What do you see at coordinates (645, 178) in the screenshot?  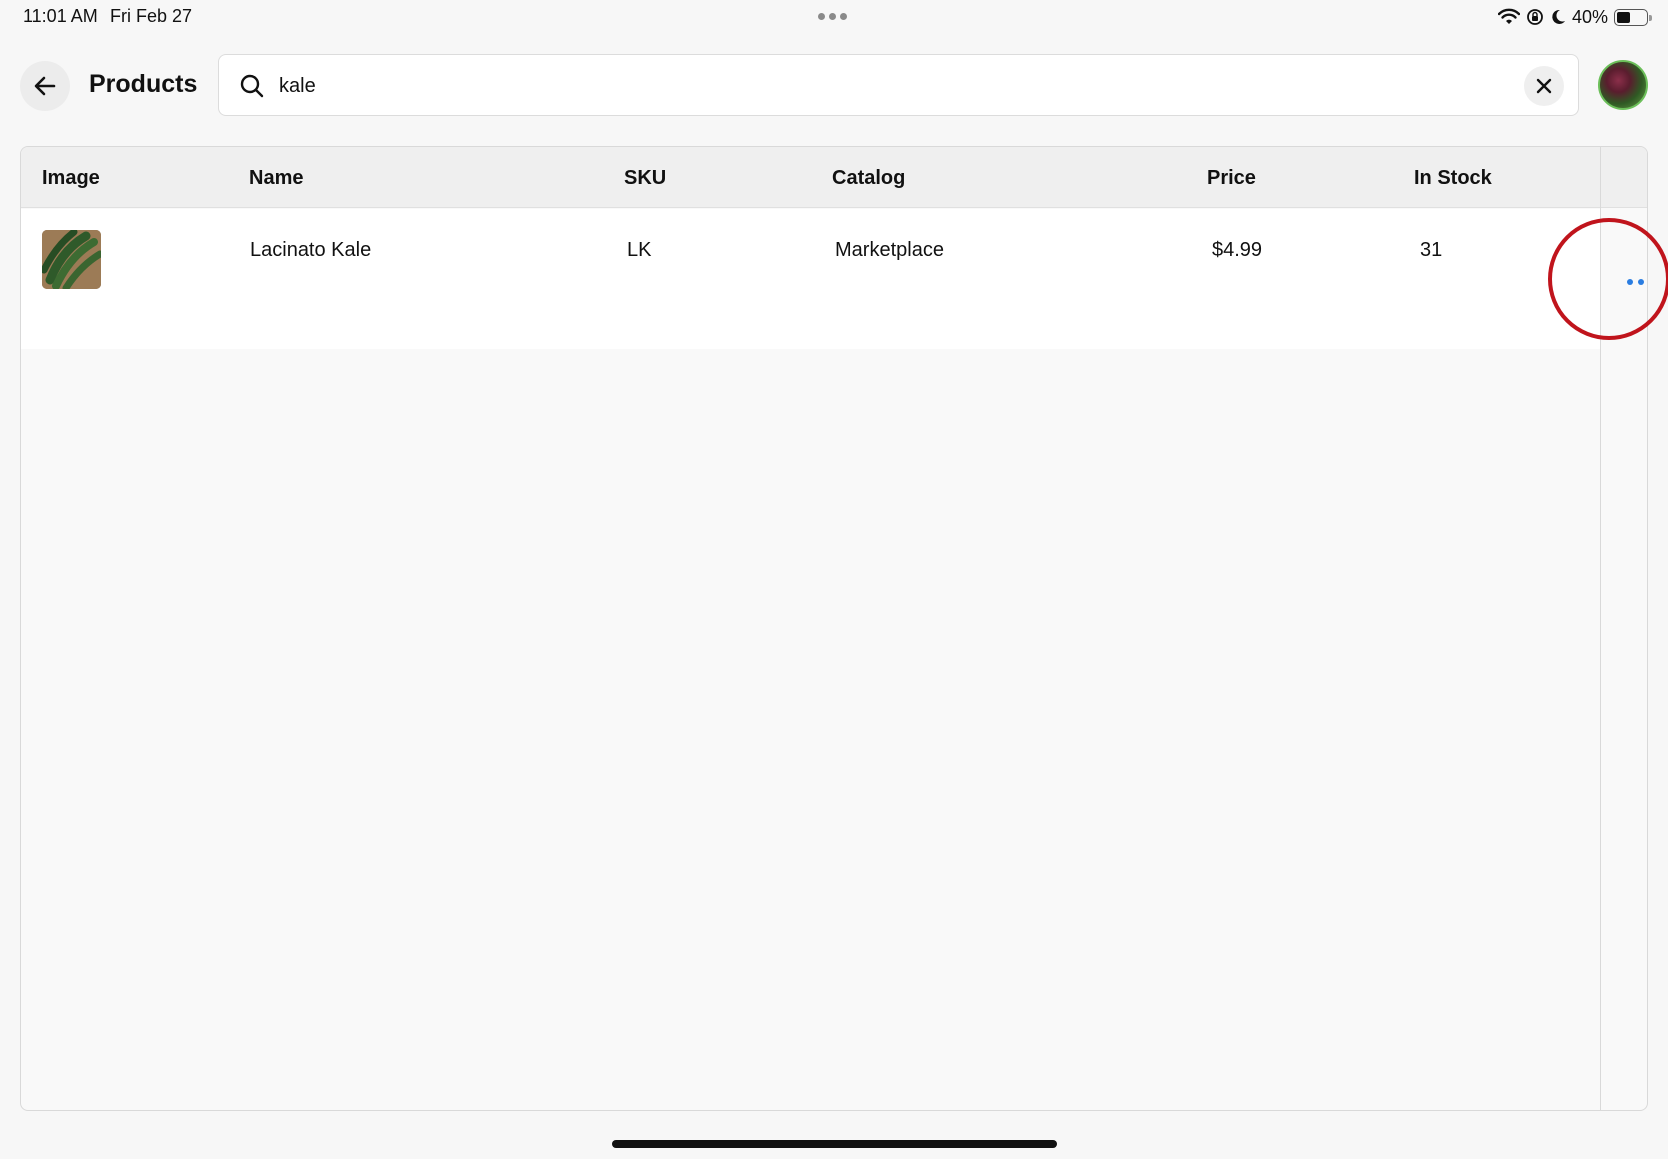 I see `column-header-sku: SKU` at bounding box center [645, 178].